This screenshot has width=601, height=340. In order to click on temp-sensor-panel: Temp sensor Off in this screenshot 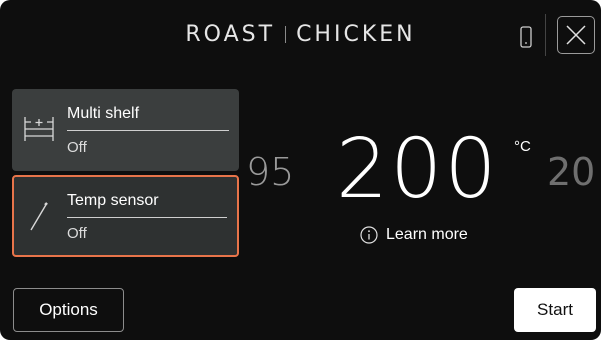, I will do `click(125, 216)`.